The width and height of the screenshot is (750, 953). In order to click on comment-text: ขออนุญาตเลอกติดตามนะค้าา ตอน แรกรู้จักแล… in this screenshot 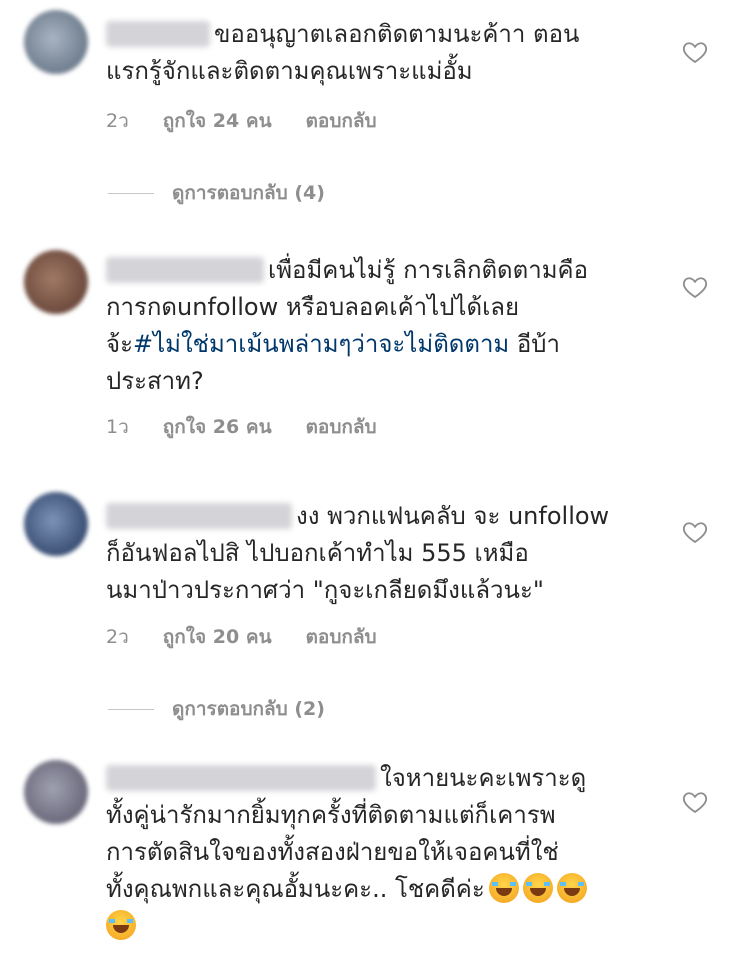, I will do `click(343, 52)`.